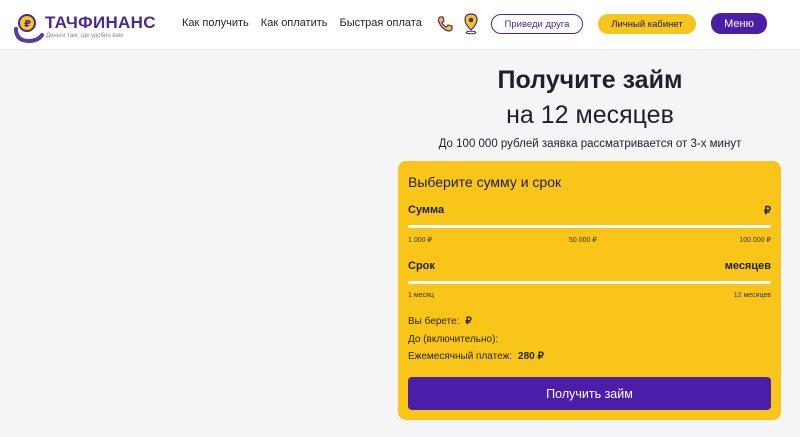 This screenshot has width=800, height=437. I want to click on amount-tick-min: 1 000 ₽, so click(420, 240).